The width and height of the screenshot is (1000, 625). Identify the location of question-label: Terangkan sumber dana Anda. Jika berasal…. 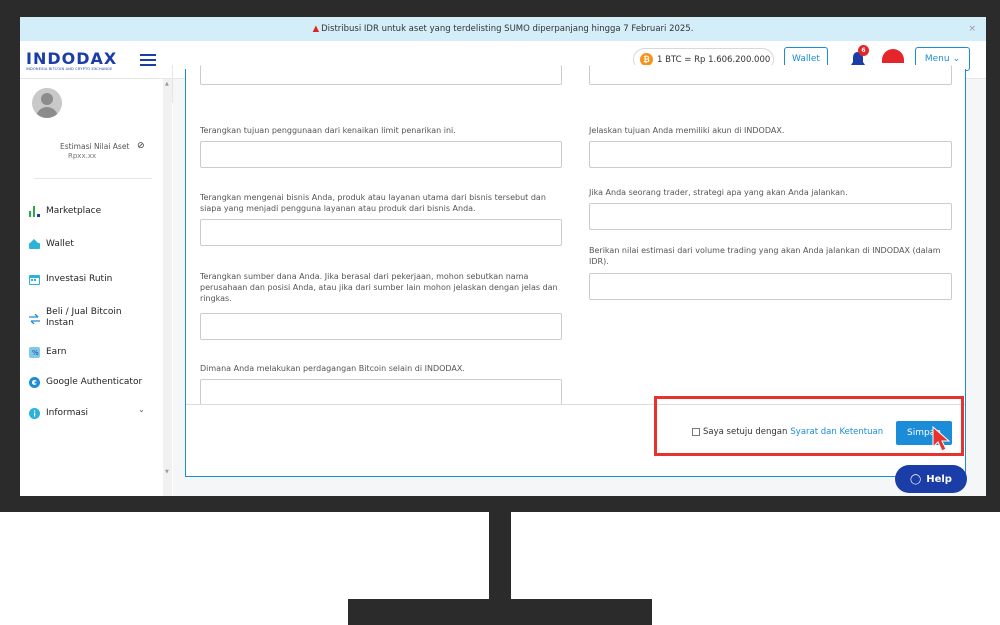
(379, 287).